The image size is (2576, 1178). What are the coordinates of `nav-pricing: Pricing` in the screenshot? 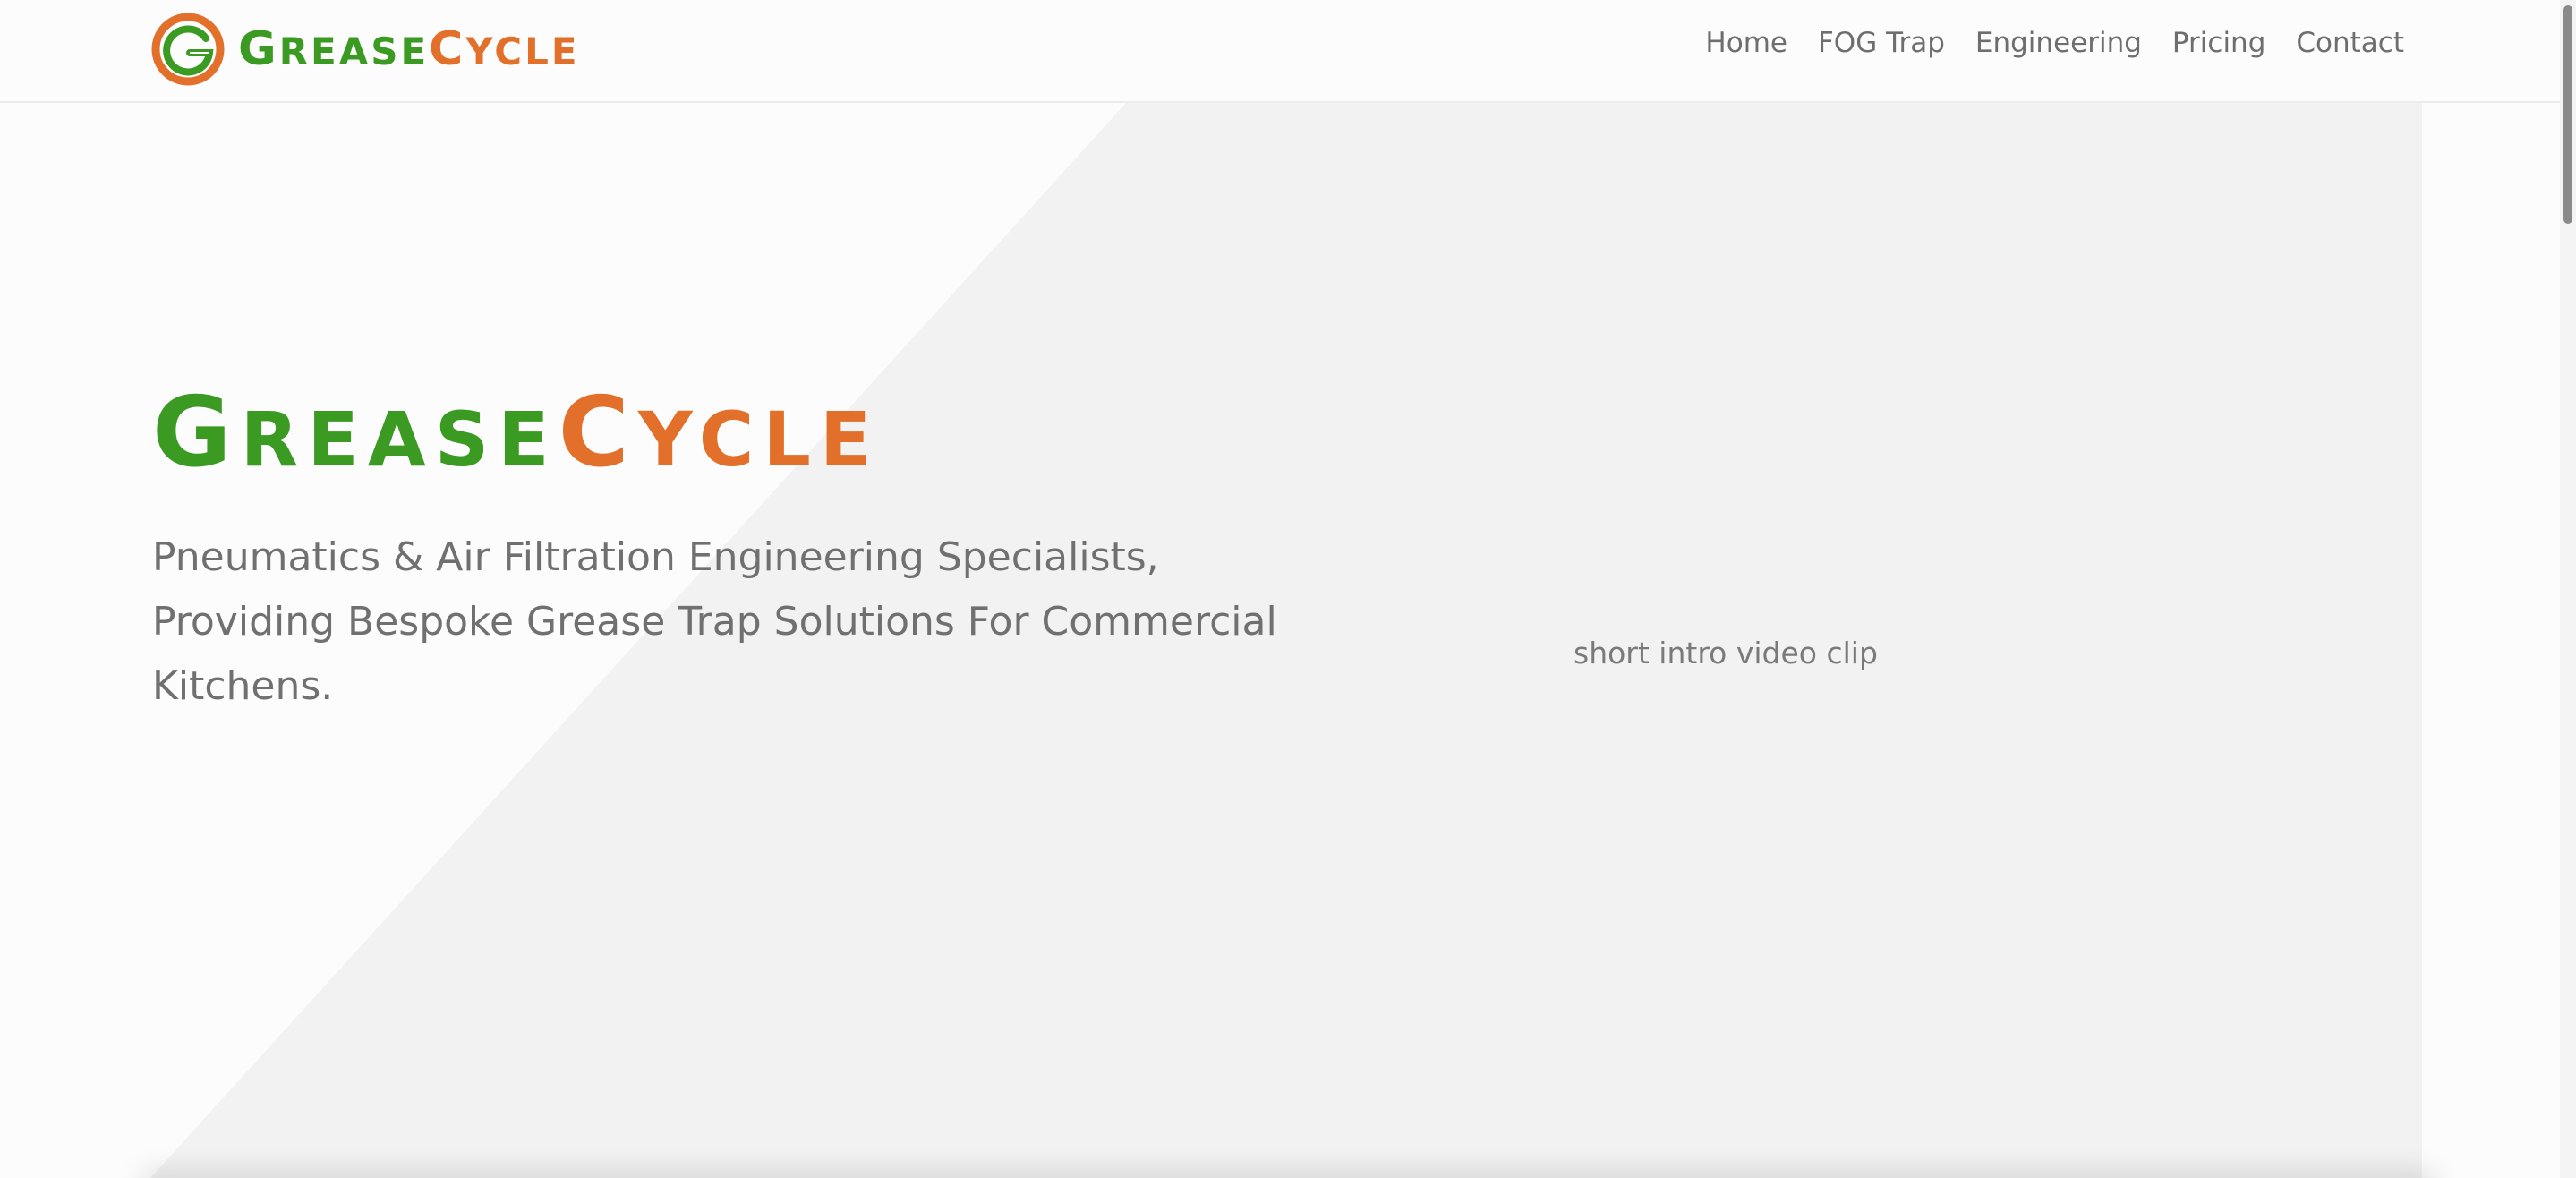 It's located at (2219, 43).